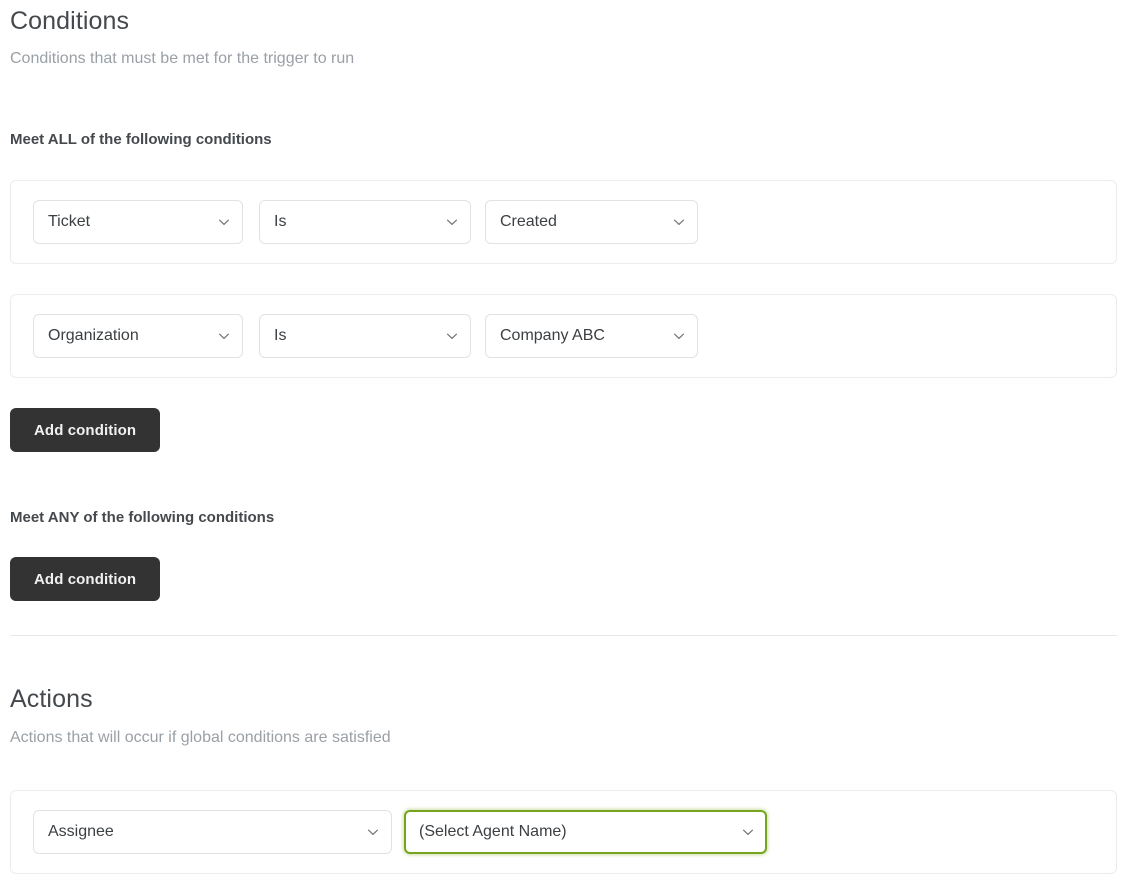 This screenshot has height=890, width=1126. What do you see at coordinates (563, 635) in the screenshot?
I see `section-divider` at bounding box center [563, 635].